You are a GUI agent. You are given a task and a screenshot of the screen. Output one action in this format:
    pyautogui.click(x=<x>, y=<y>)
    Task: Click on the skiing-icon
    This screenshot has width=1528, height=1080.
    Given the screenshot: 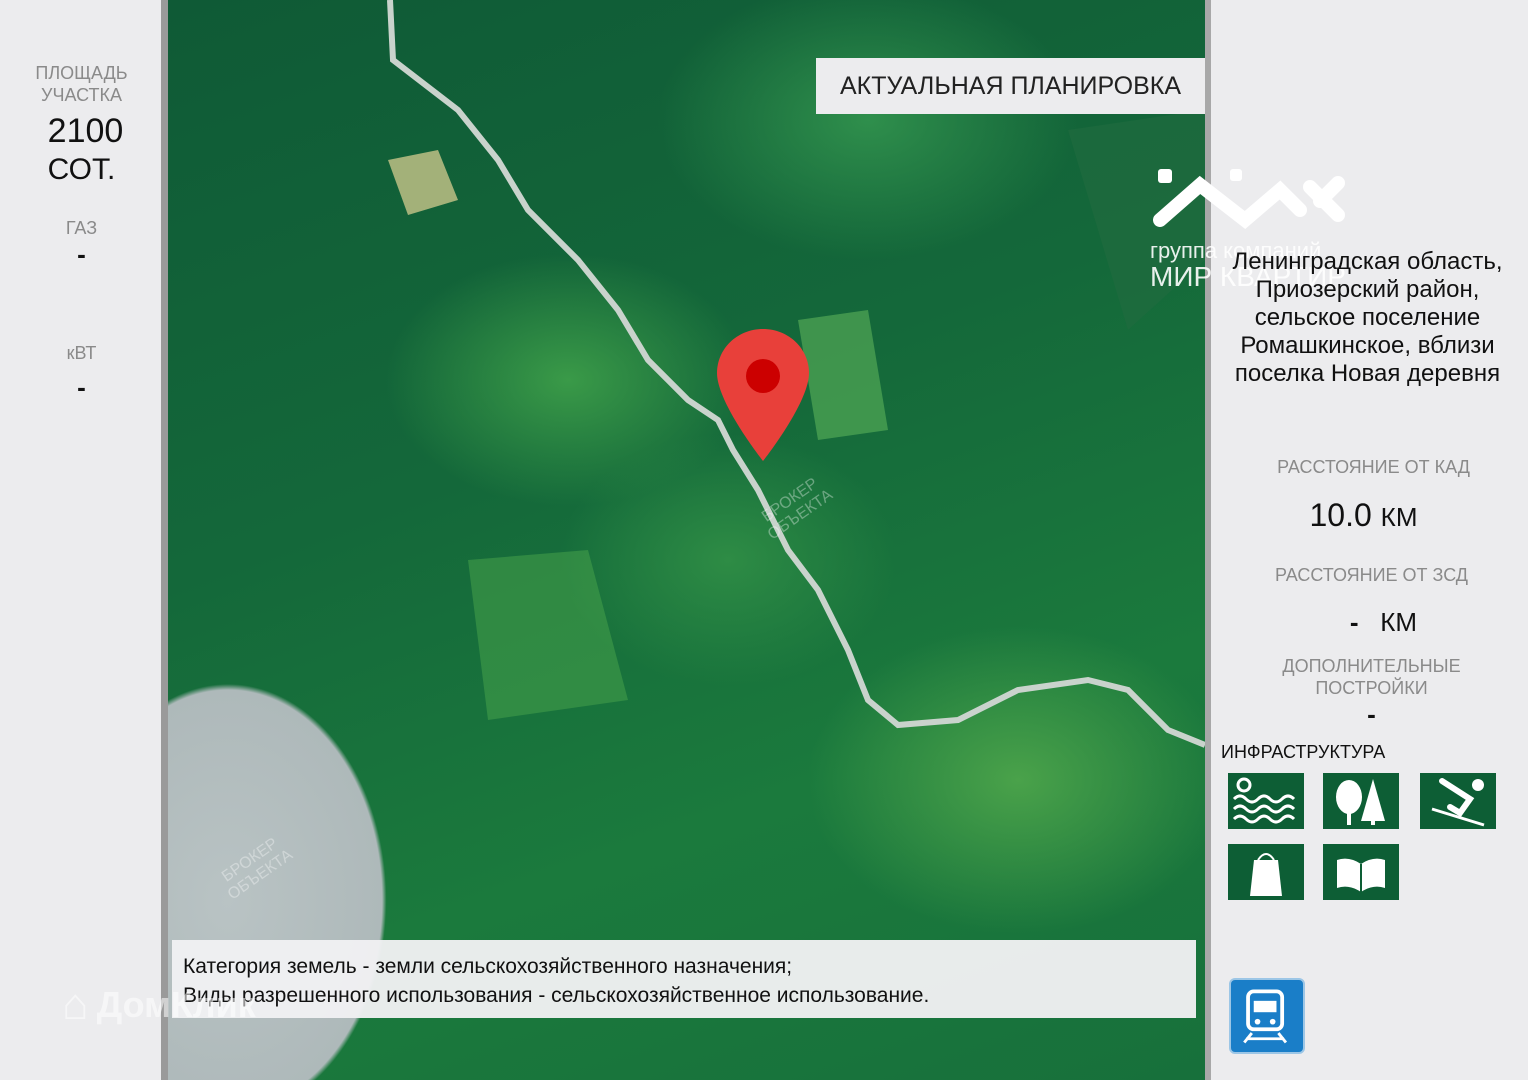 What is the action you would take?
    pyautogui.click(x=1458, y=801)
    